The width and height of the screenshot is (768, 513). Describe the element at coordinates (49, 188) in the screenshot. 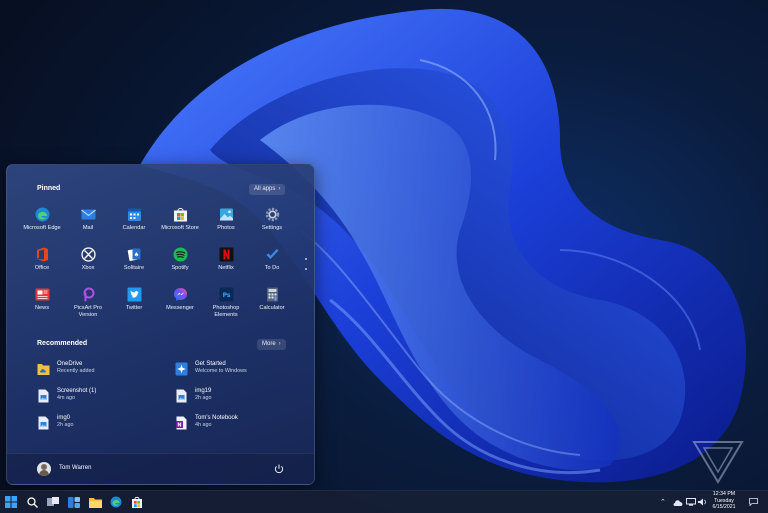

I see `pinned-heading: Pinned` at that location.